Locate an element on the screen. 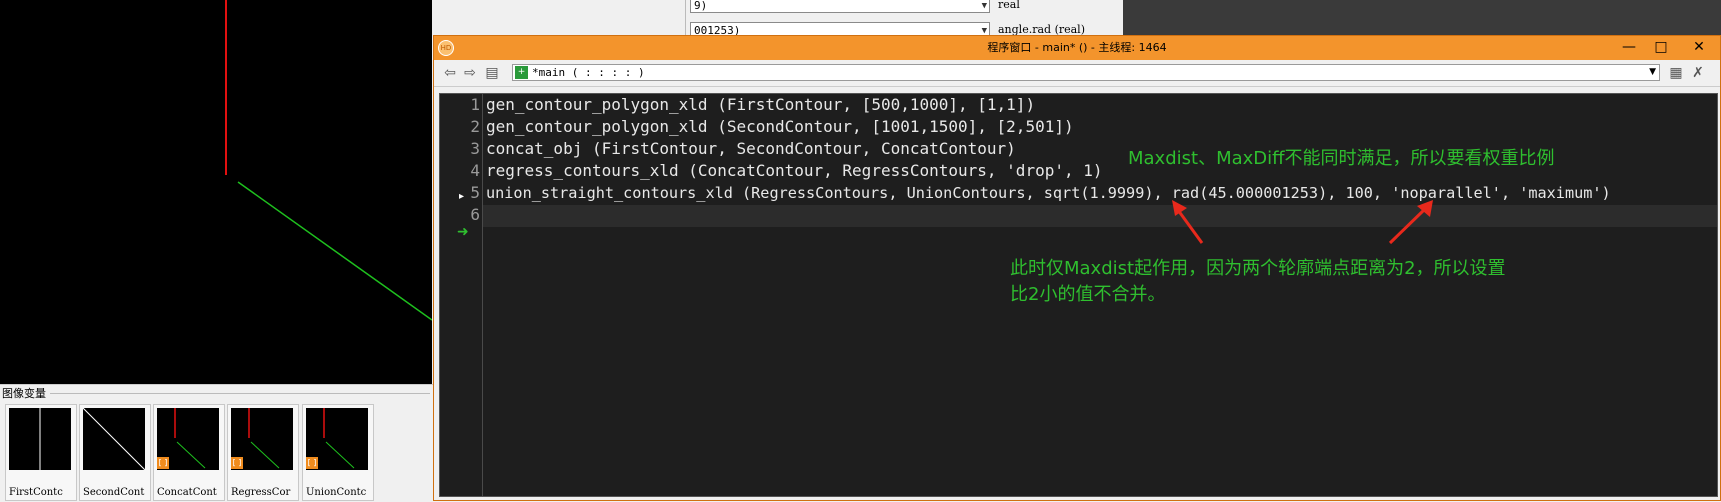 This screenshot has height=502, width=1721. thumbnail-label: SecondCont is located at coordinates (114, 492).